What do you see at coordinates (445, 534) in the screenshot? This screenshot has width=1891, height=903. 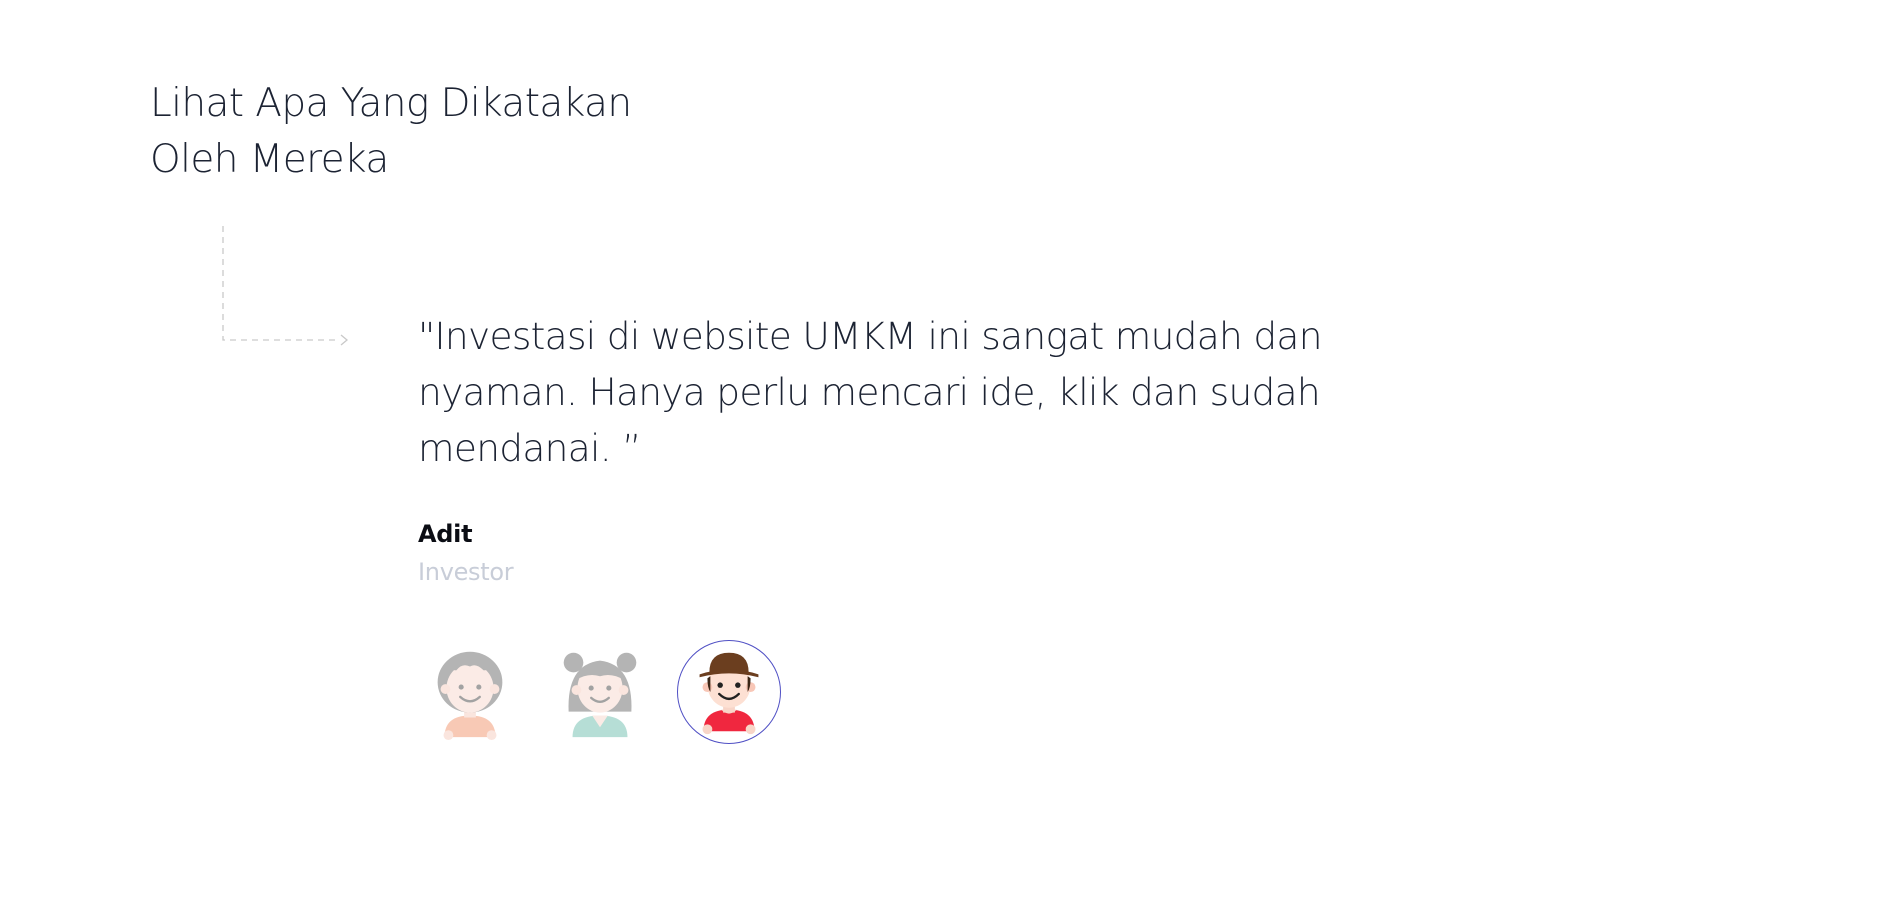 I see `author-name: Adit` at bounding box center [445, 534].